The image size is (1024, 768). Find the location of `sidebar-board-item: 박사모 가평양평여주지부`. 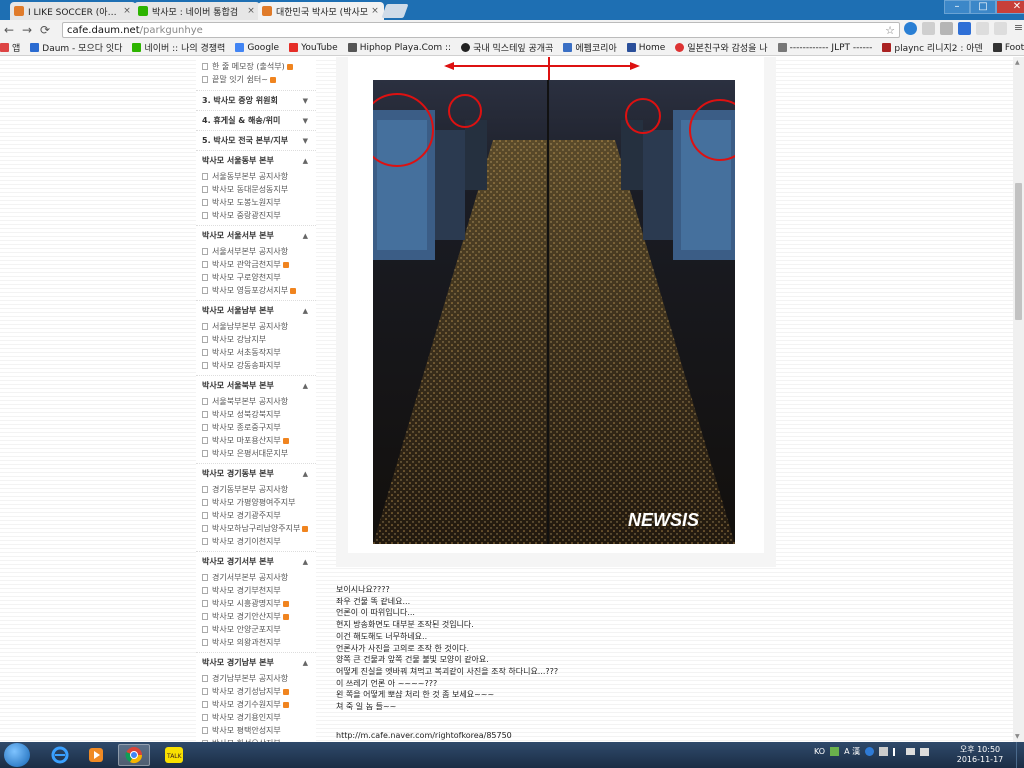

sidebar-board-item: 박사모 가평양평여주지부 is located at coordinates (256, 502).